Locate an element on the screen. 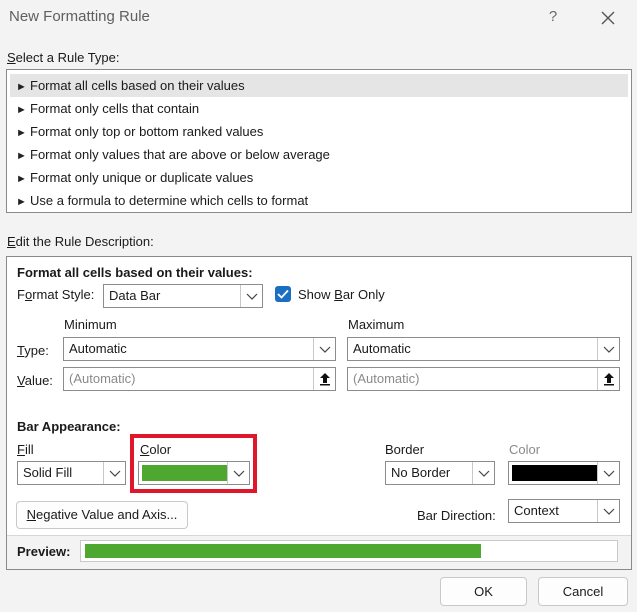 The image size is (637, 612). border-color-dropdown is located at coordinates (608, 473).